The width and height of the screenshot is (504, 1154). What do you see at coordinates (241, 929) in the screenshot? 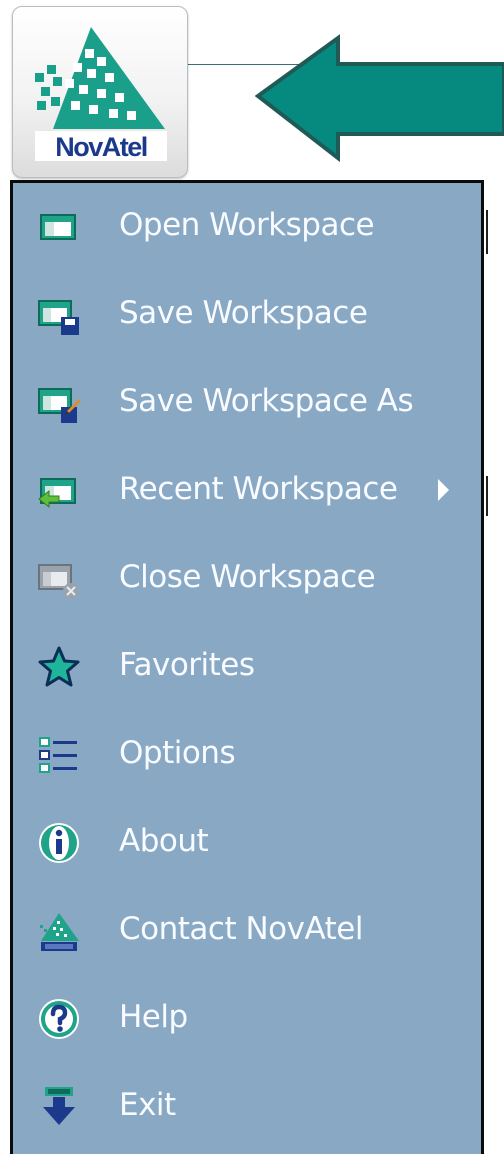
I see `menu-item-label: Contact NovAtel` at bounding box center [241, 929].